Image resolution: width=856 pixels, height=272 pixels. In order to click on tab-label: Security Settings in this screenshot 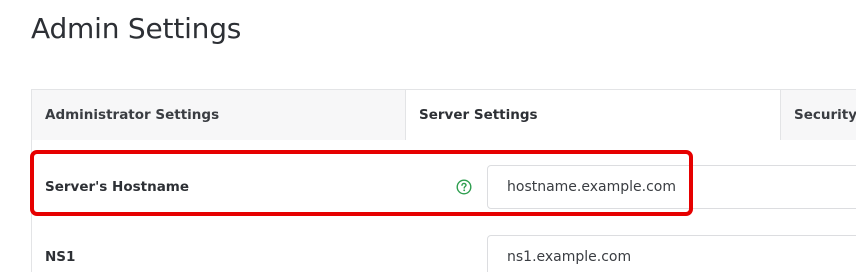, I will do `click(825, 115)`.